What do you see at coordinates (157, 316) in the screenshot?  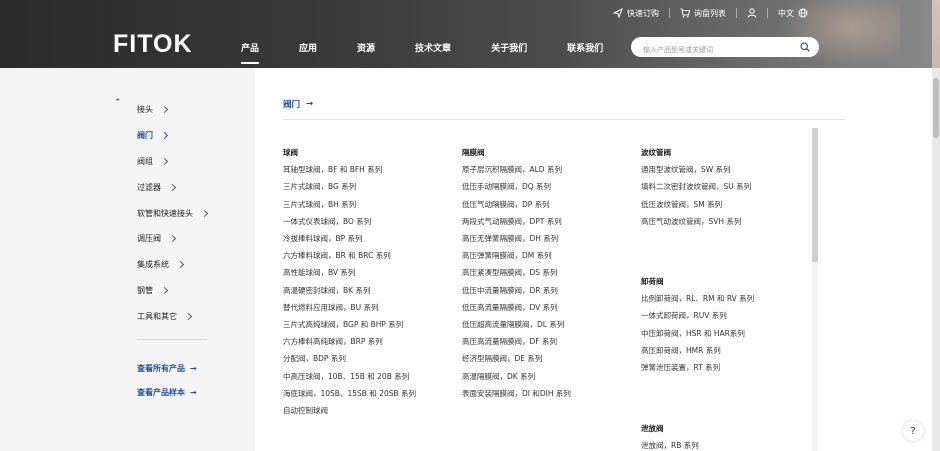 I see `sidebar-item-label: 工具和其它` at bounding box center [157, 316].